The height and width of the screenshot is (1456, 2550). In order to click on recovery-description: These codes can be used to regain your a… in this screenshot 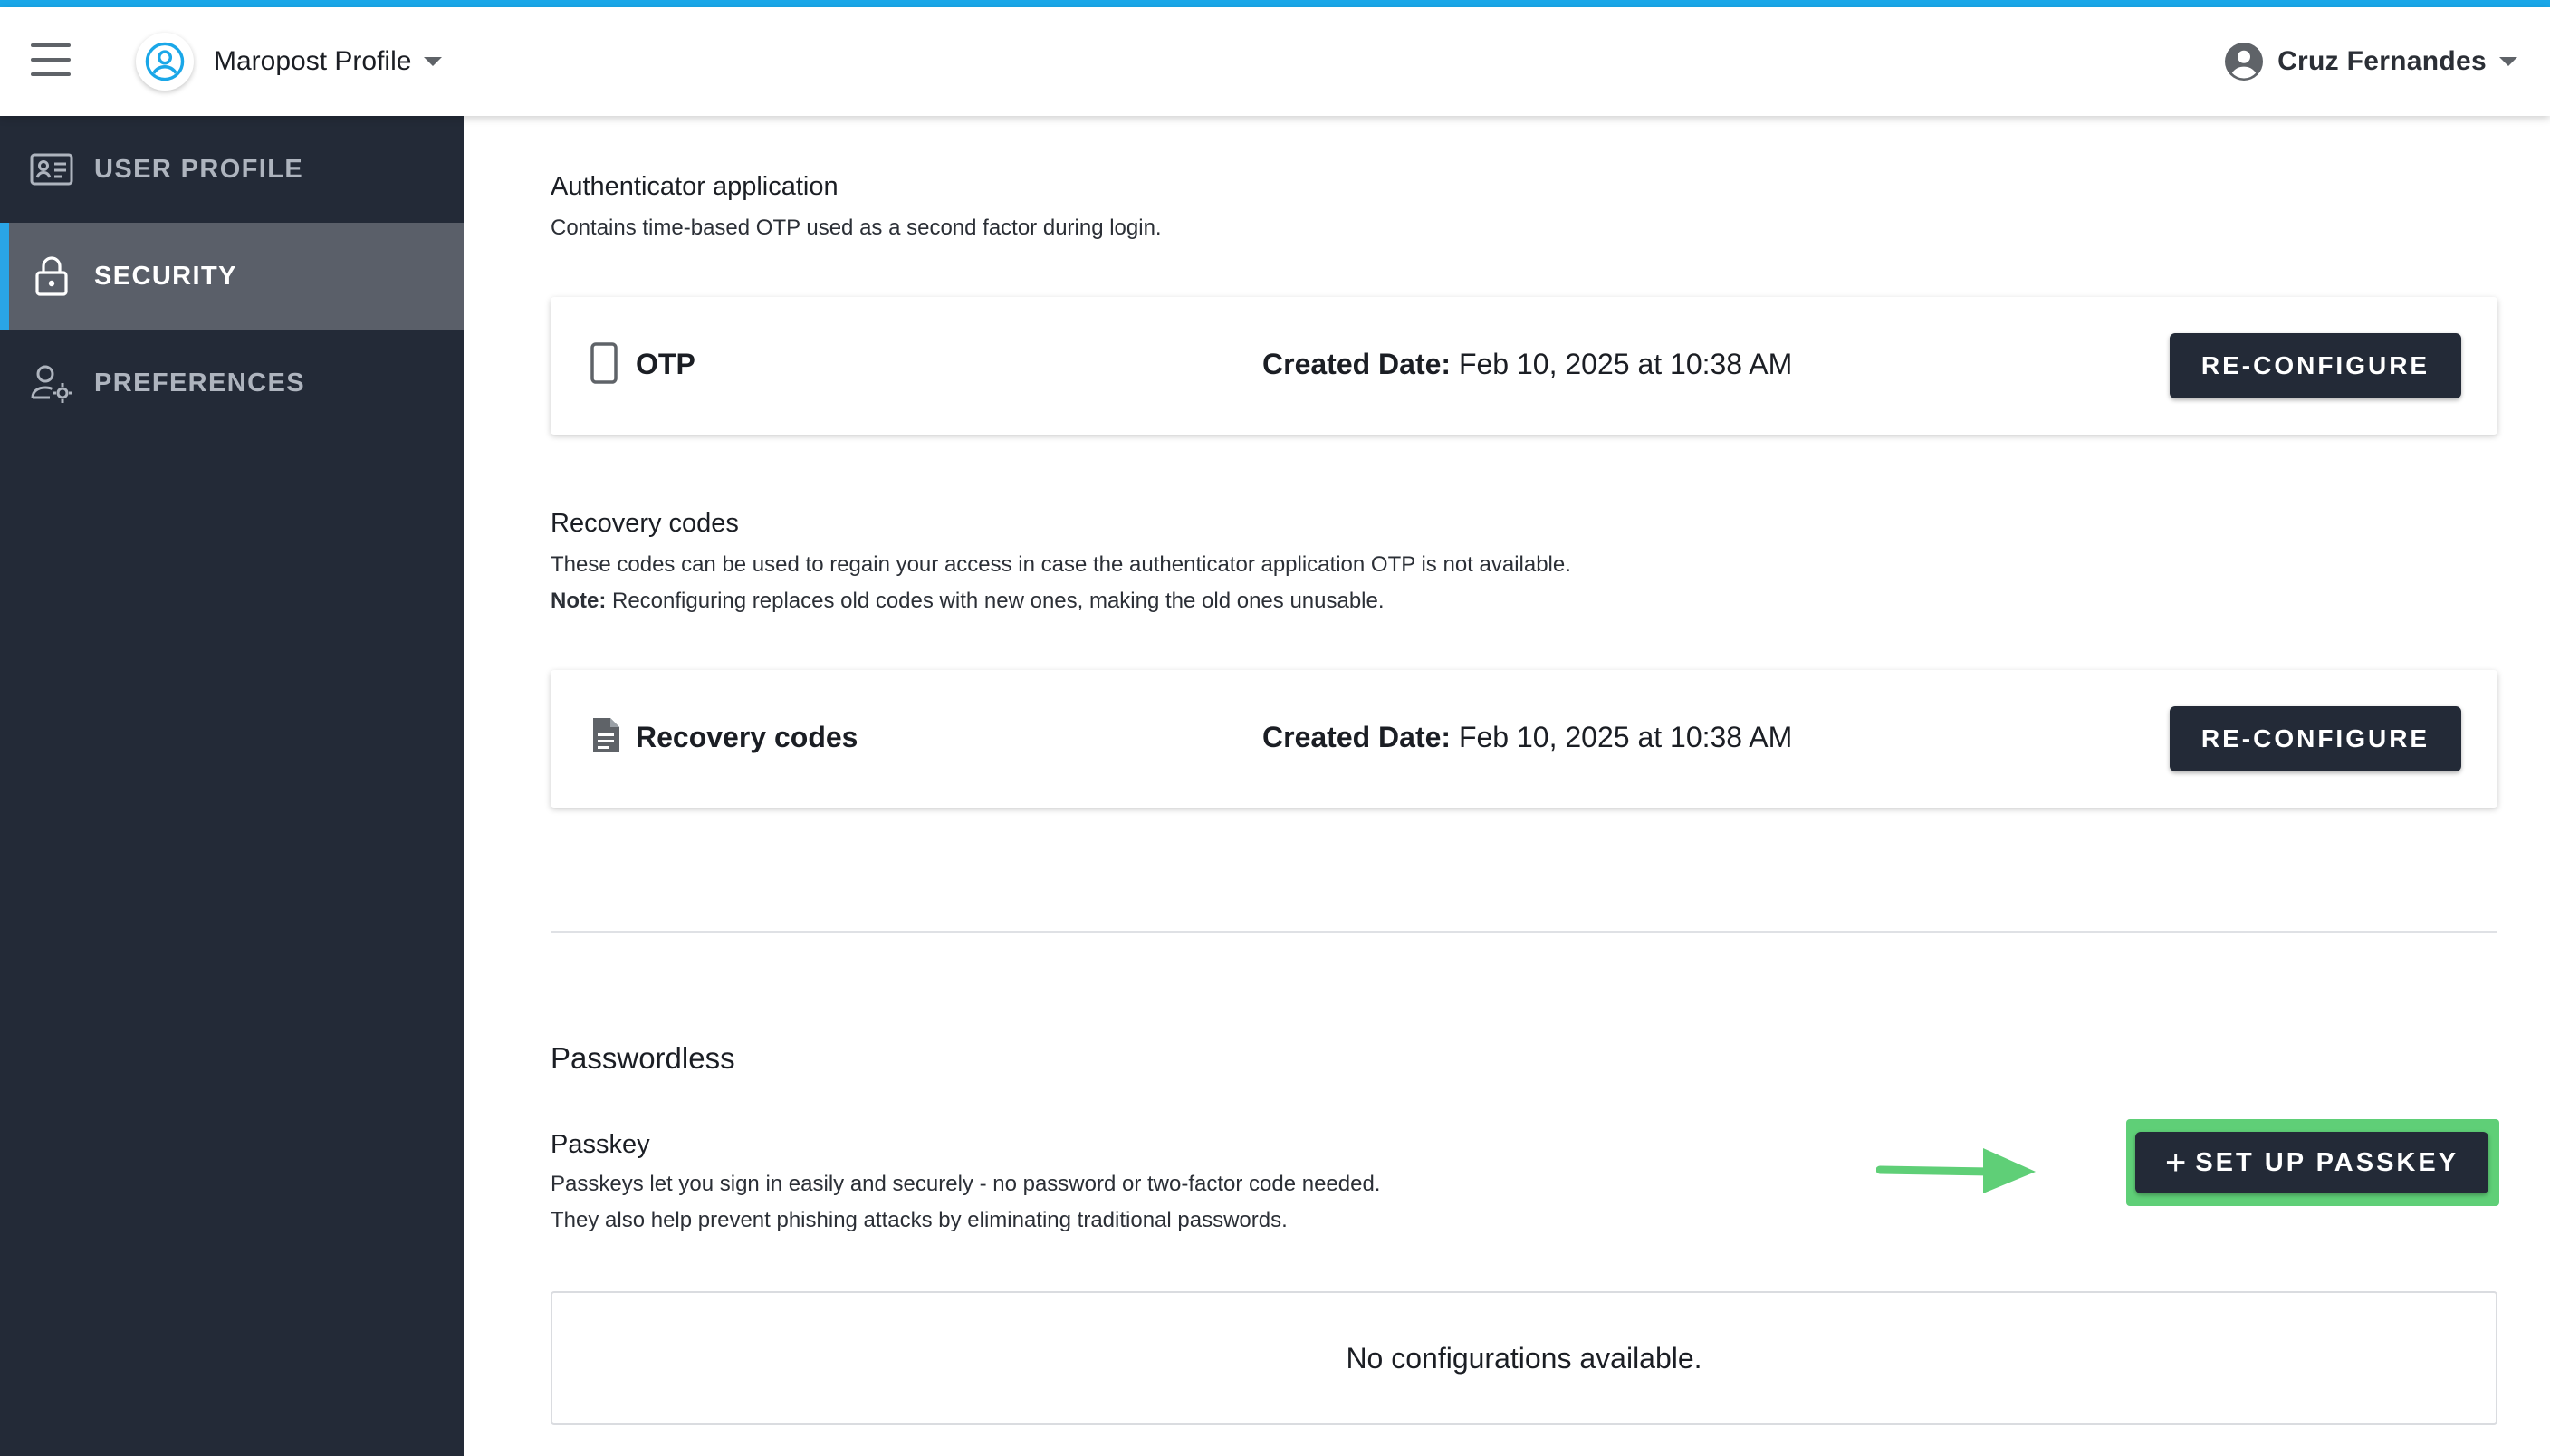, I will do `click(1061, 565)`.